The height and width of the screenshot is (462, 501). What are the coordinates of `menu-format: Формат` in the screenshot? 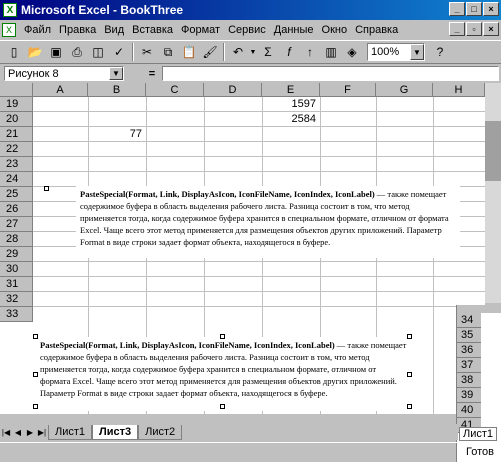 It's located at (200, 30).